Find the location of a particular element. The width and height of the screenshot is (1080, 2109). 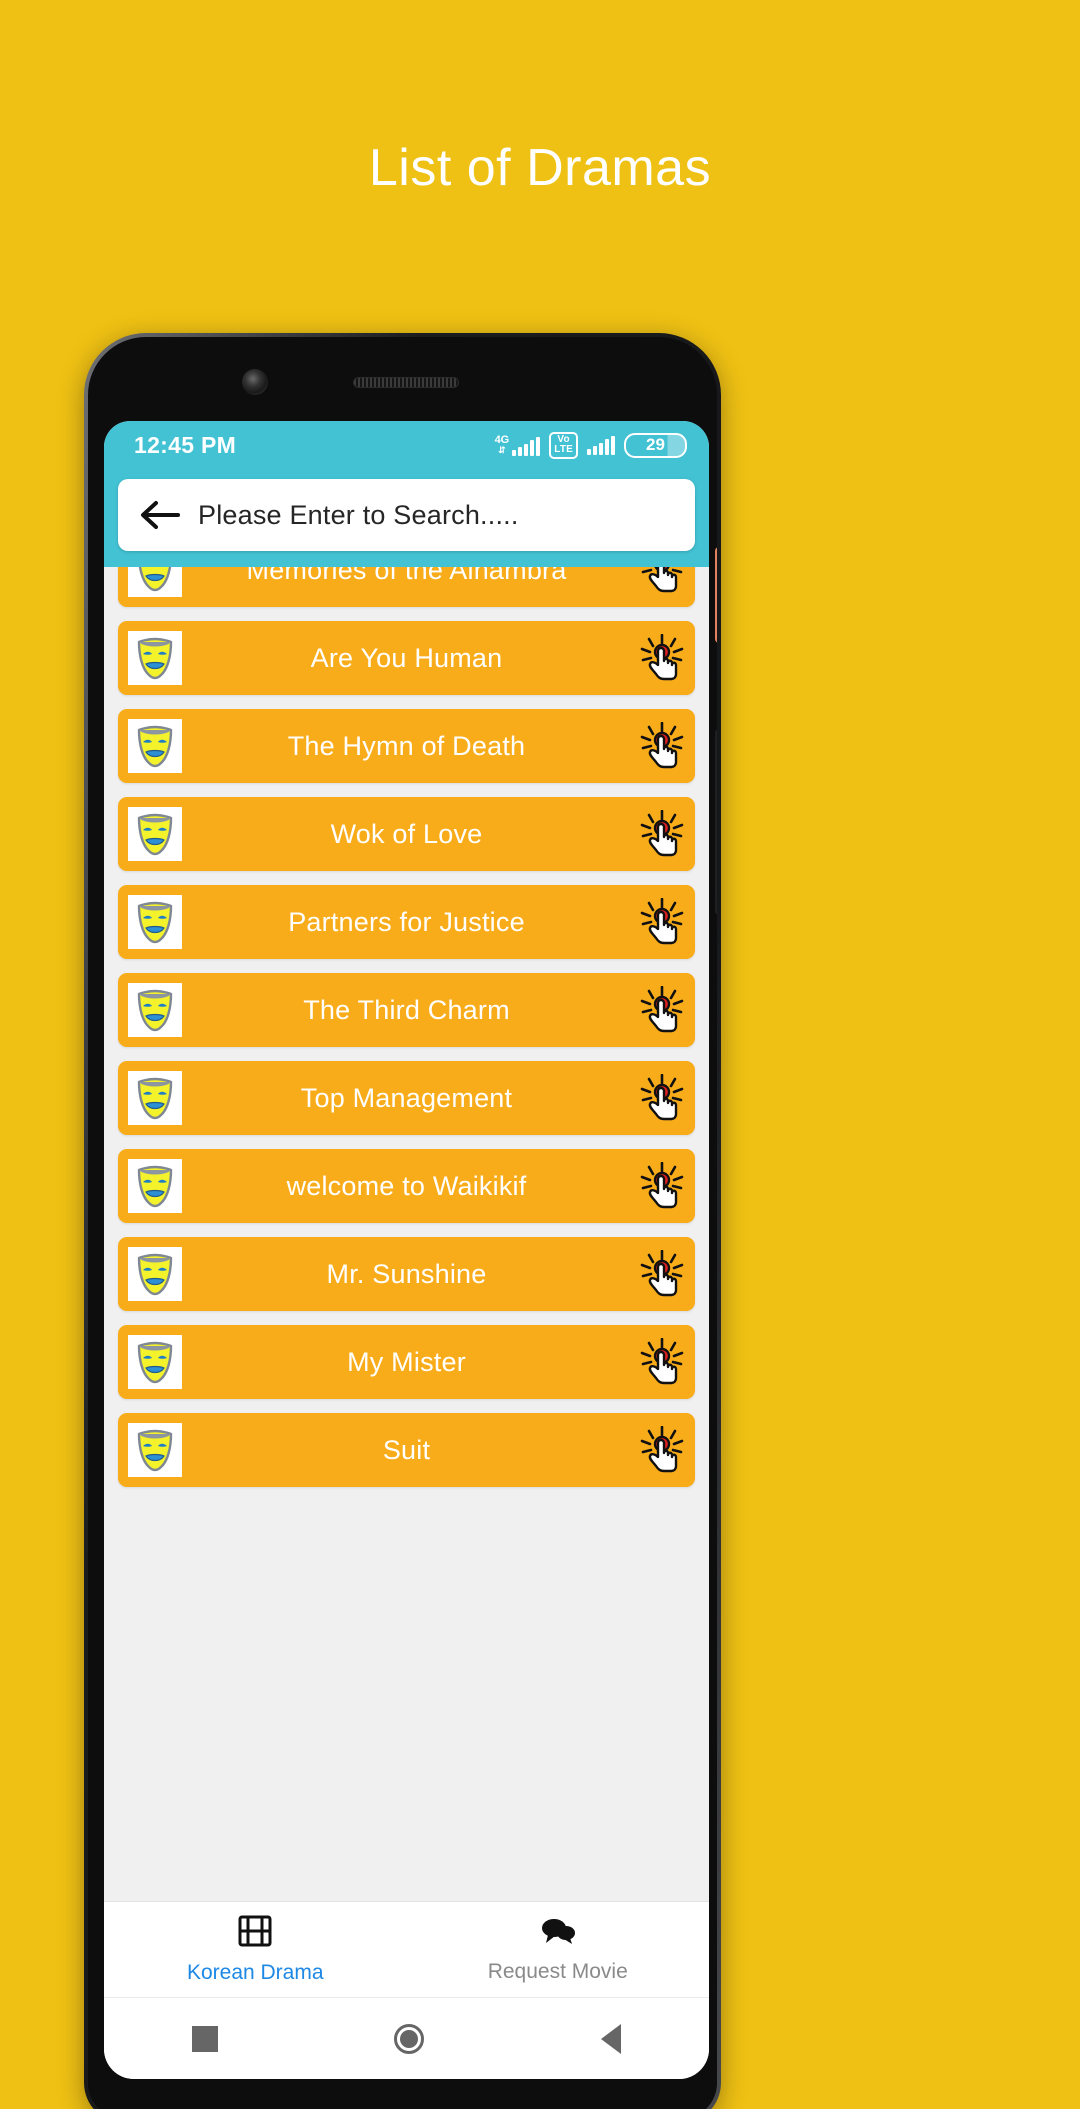

volte-line-2: LTE is located at coordinates (563, 449).